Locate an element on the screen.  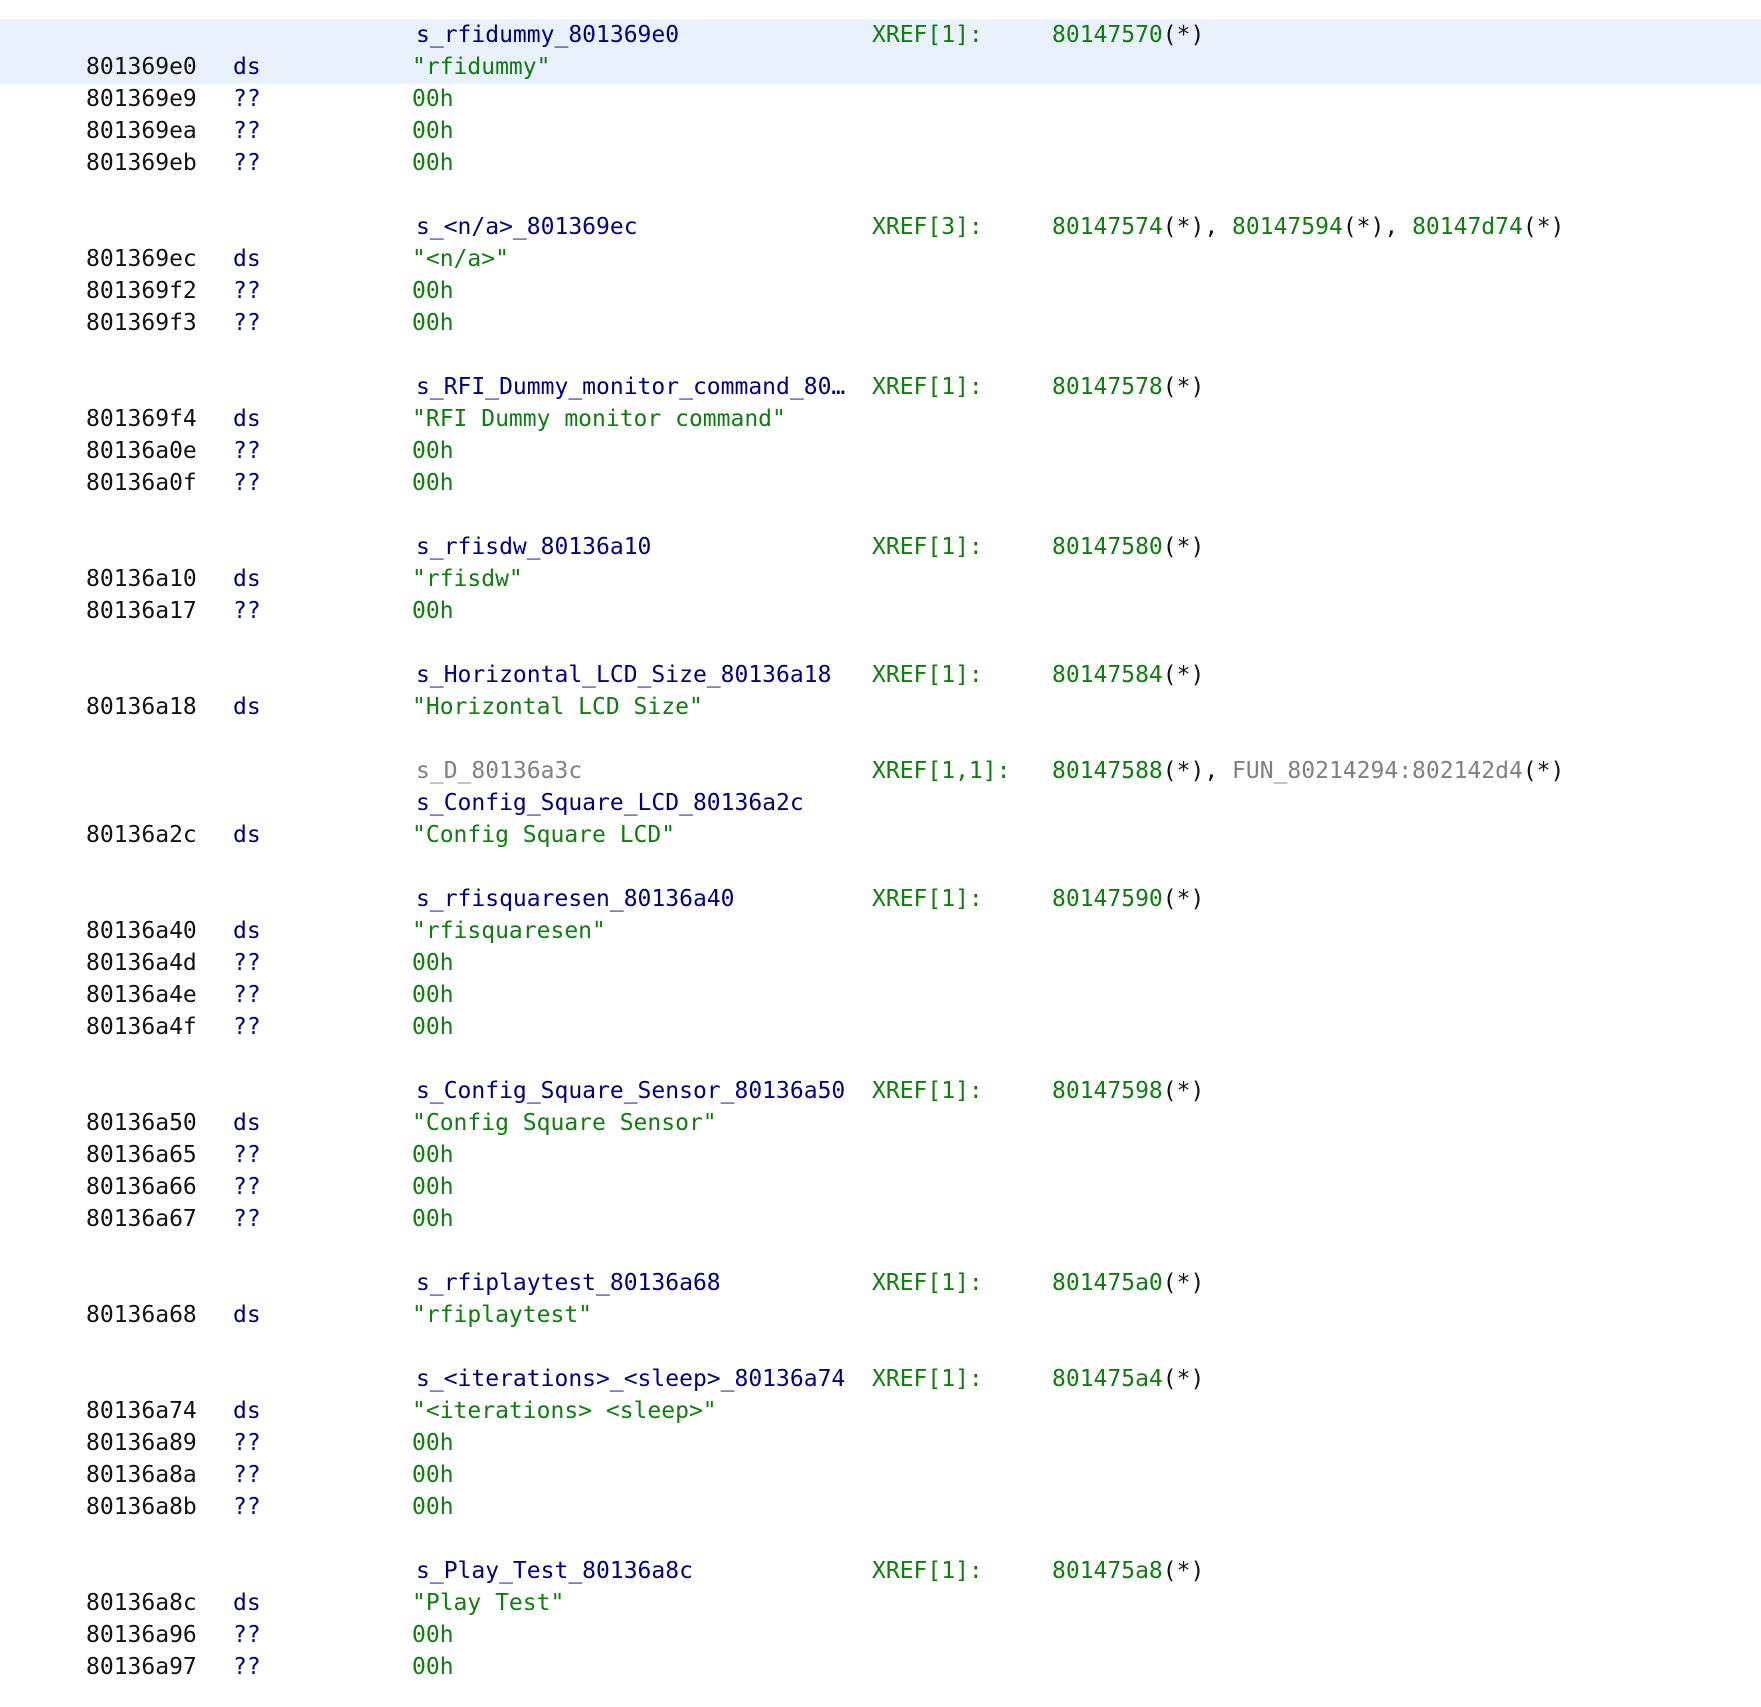
symbol-label: s_<n/a>_801369ec is located at coordinates (527, 227).